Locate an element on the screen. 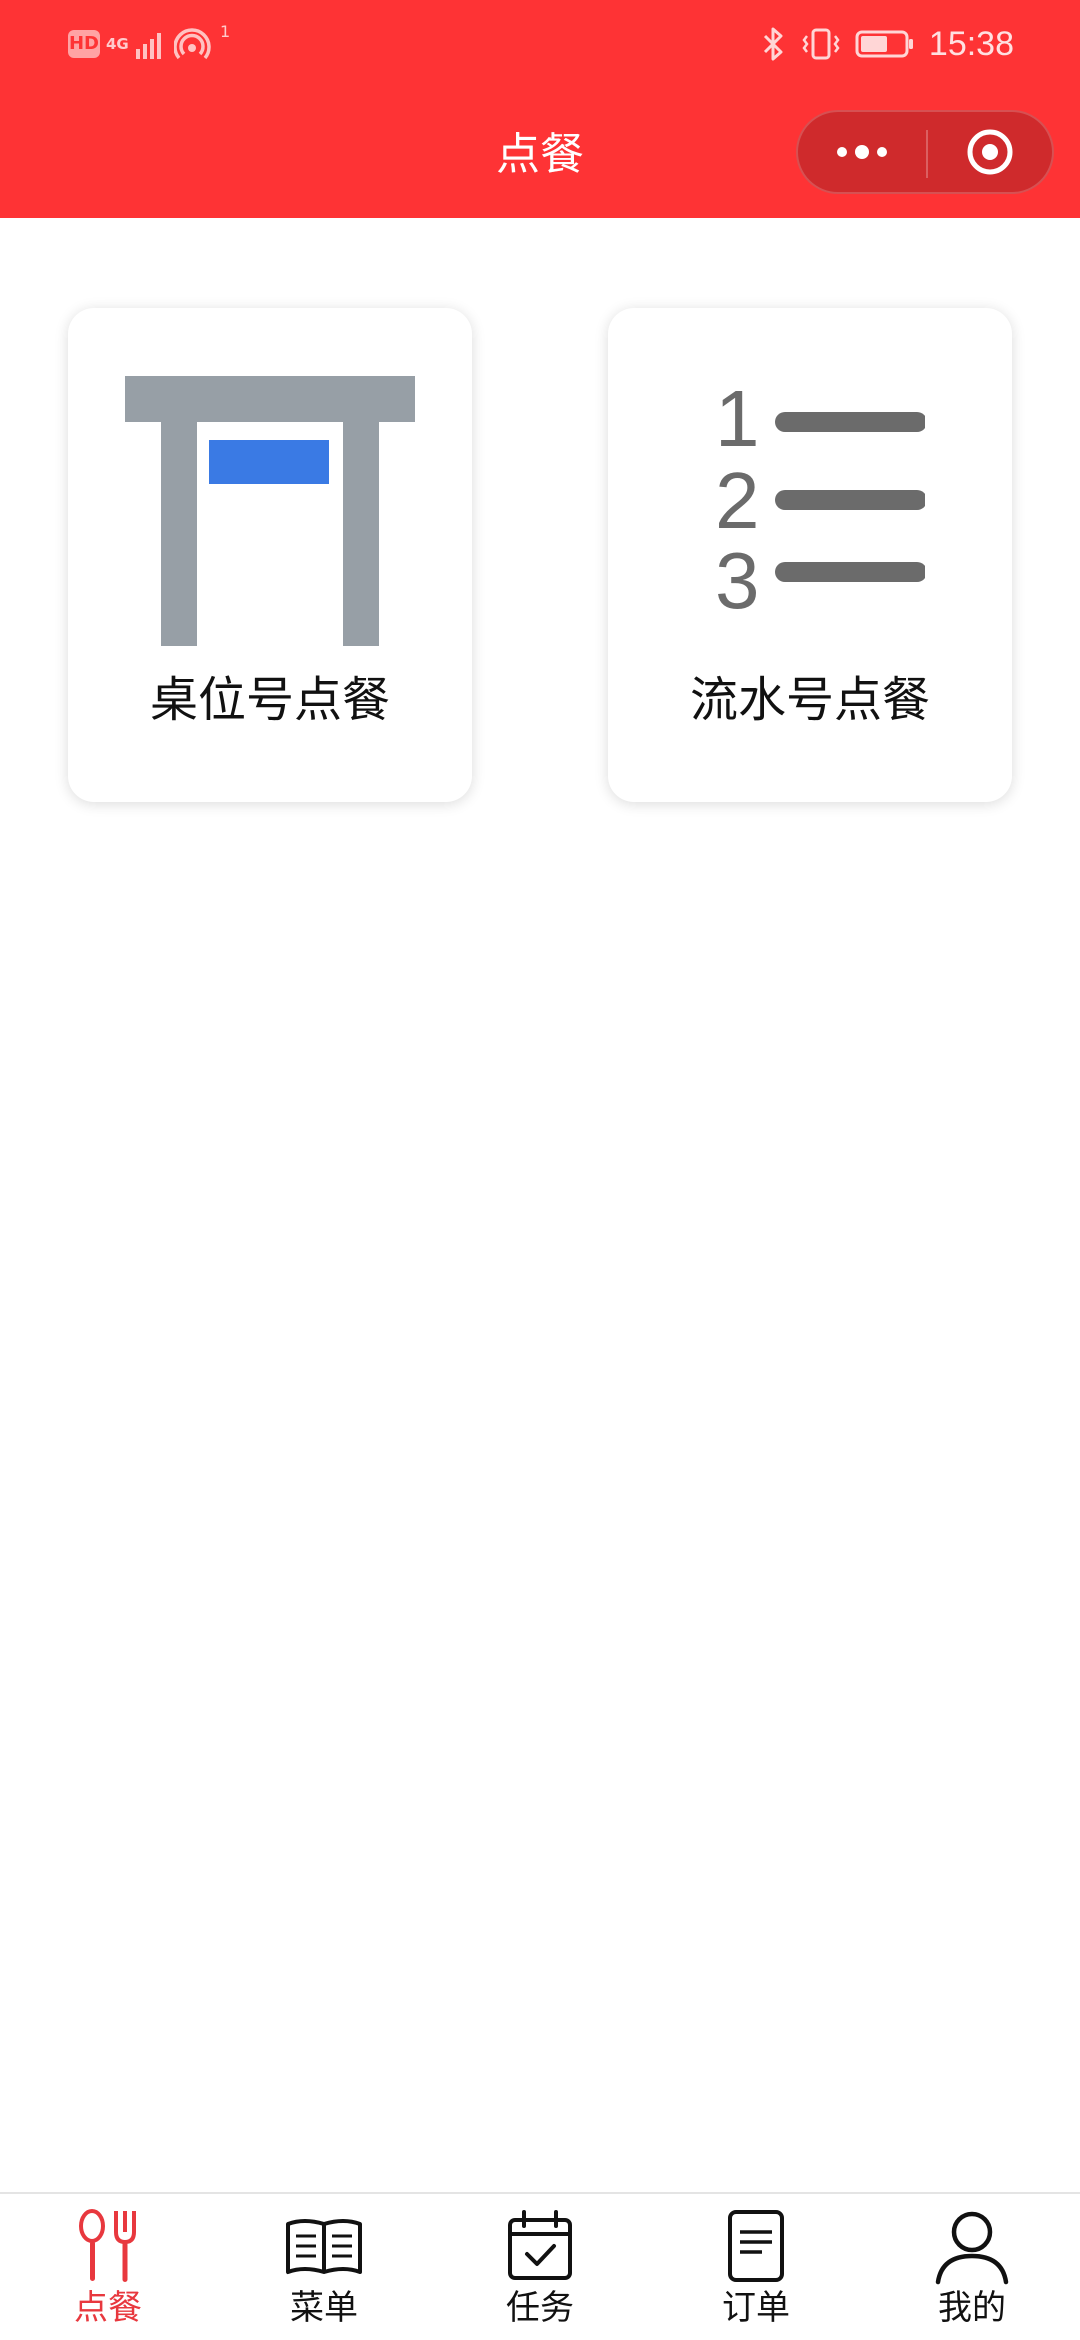 This screenshot has width=1080, height=2340. tab-label: 任务 is located at coordinates (540, 2308).